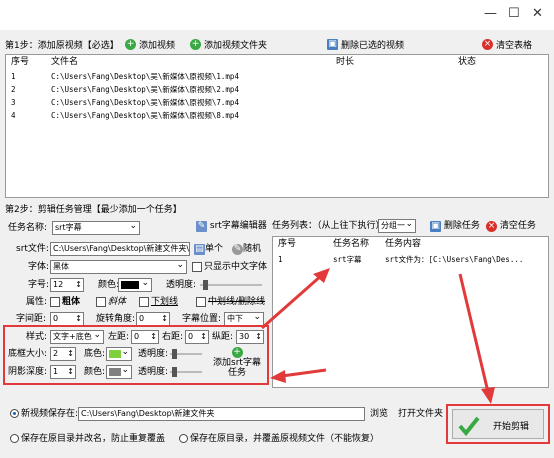 The height and width of the screenshot is (458, 554). What do you see at coordinates (183, 438) in the screenshot?
I see `radio-overwrite` at bounding box center [183, 438].